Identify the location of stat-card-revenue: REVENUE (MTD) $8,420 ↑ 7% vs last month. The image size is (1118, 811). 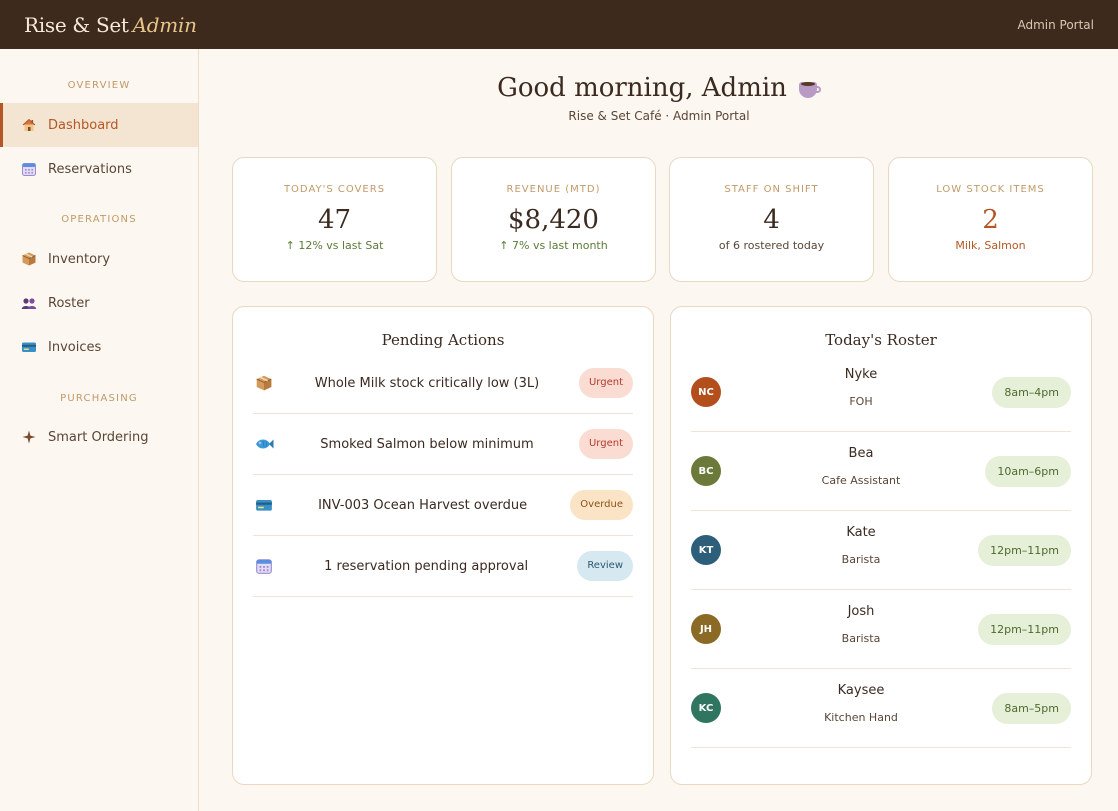
(553, 219).